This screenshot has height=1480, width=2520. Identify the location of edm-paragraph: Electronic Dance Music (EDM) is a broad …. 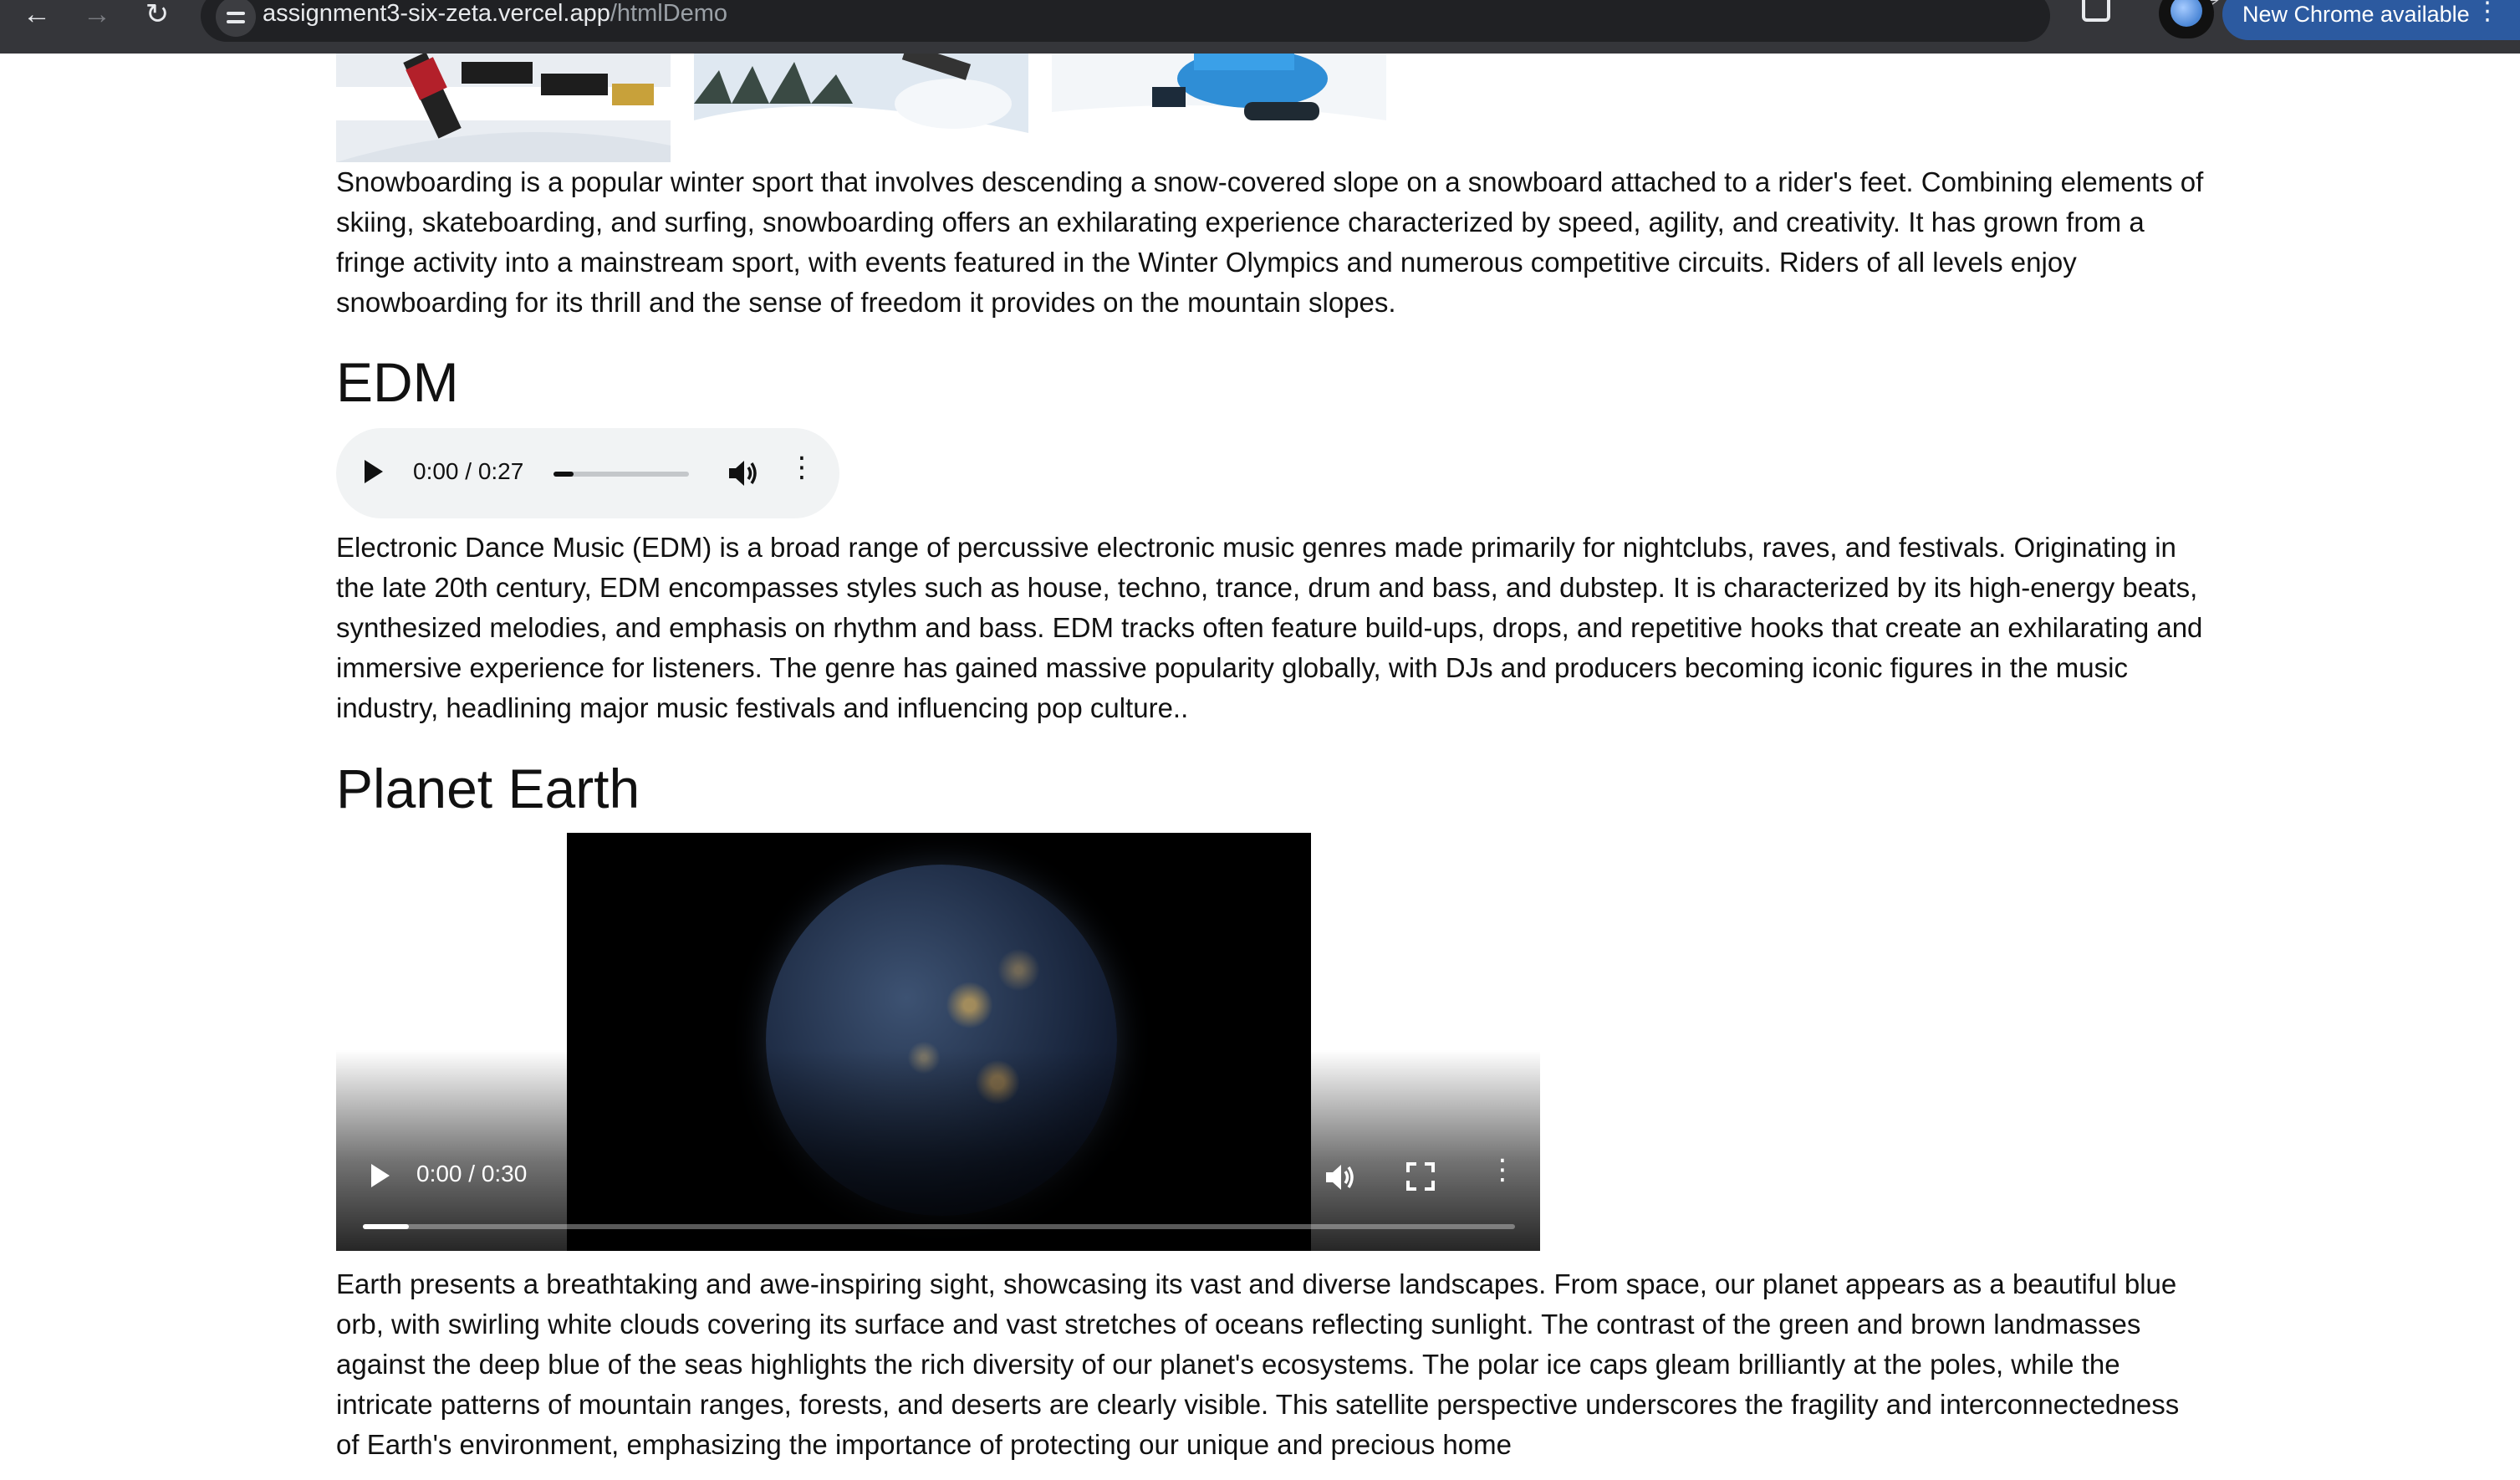
(1269, 627).